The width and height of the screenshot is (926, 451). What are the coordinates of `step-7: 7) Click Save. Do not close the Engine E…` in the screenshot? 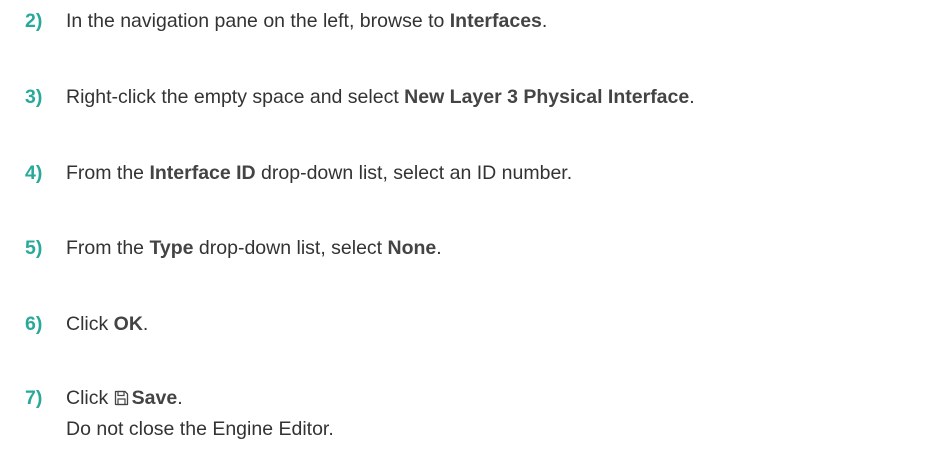 It's located at (463, 415).